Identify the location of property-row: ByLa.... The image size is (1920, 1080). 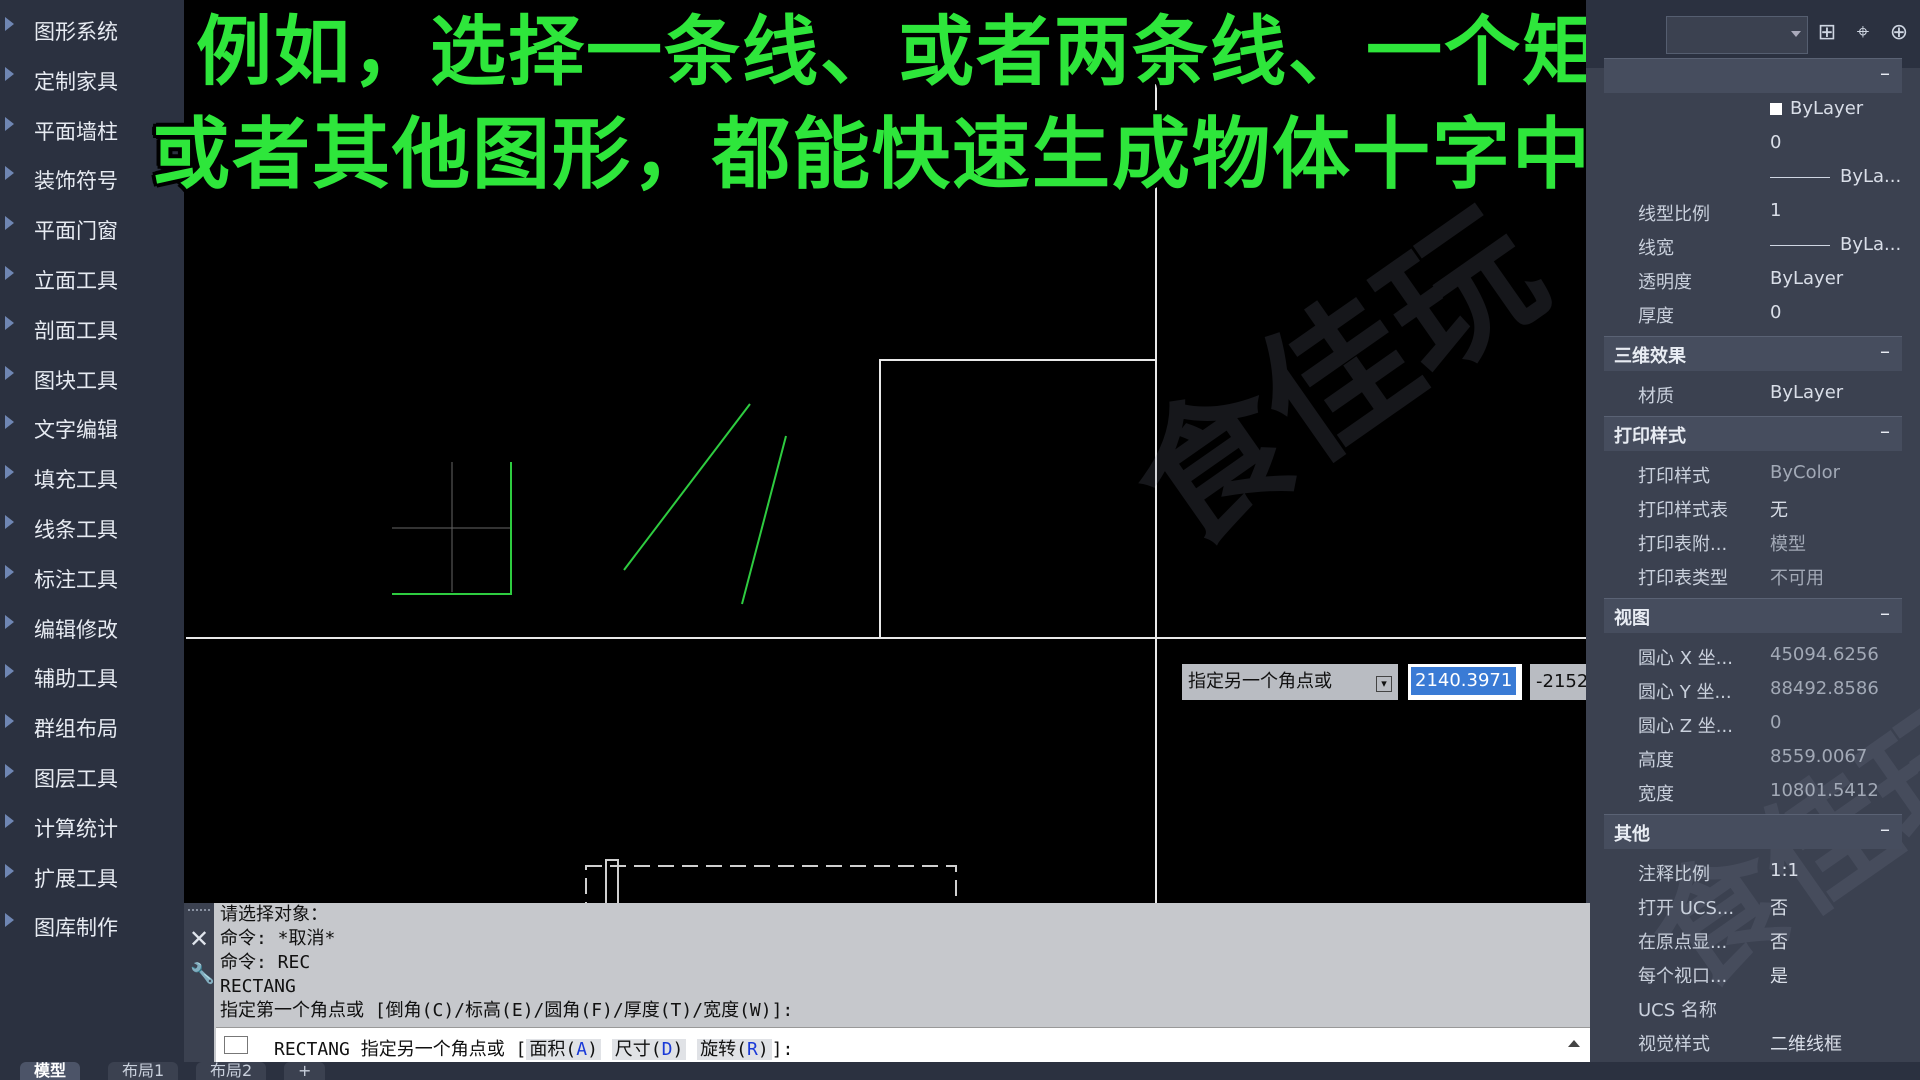
(1753, 177).